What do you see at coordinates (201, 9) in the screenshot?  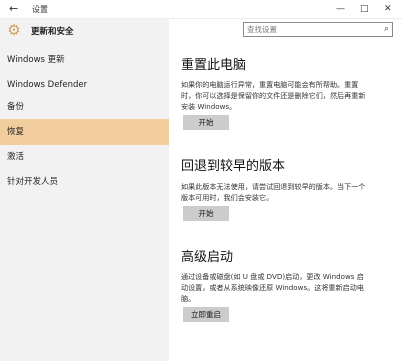 I see `title-bar: ← 设置 — □ ✕` at bounding box center [201, 9].